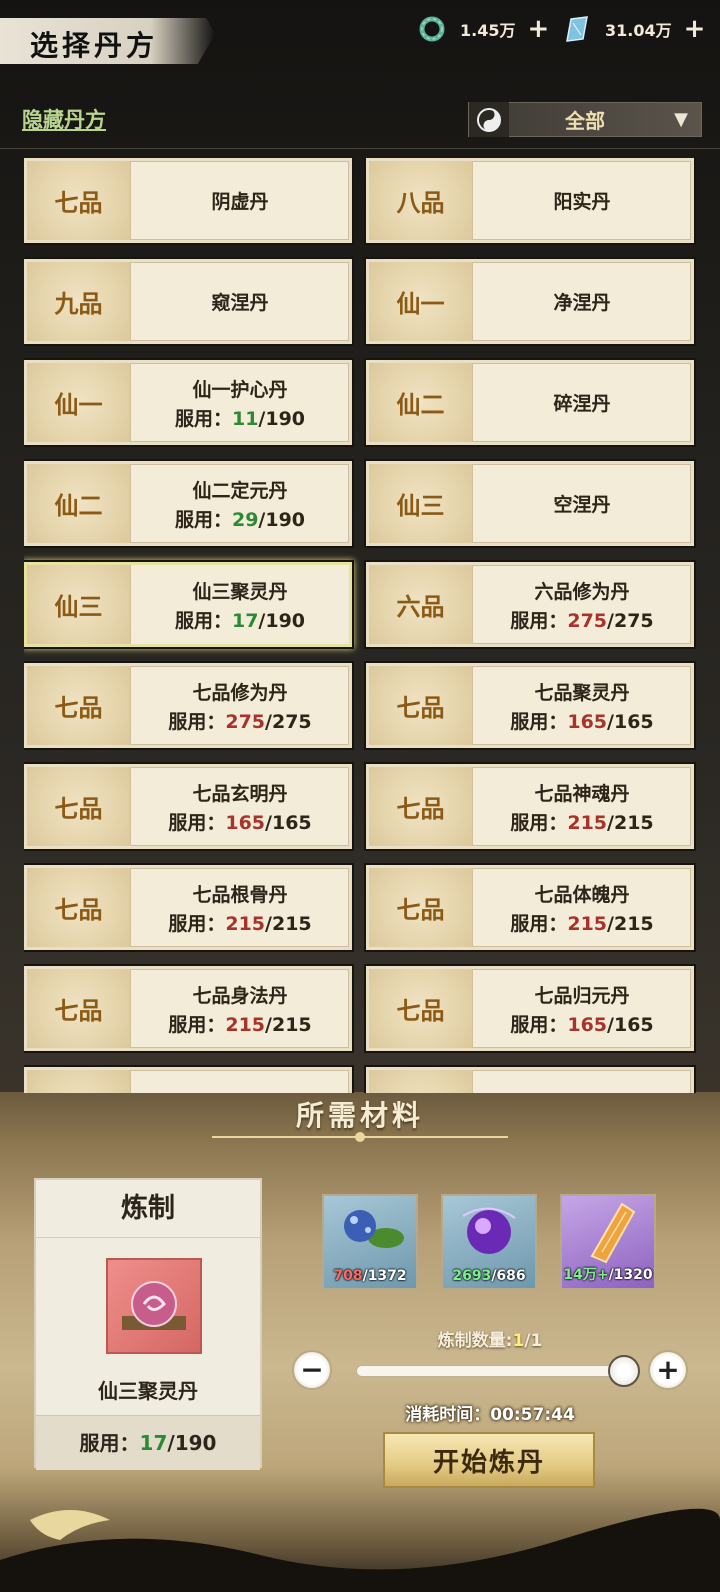  I want to click on recipe-name: 碎涅丹, so click(582, 404).